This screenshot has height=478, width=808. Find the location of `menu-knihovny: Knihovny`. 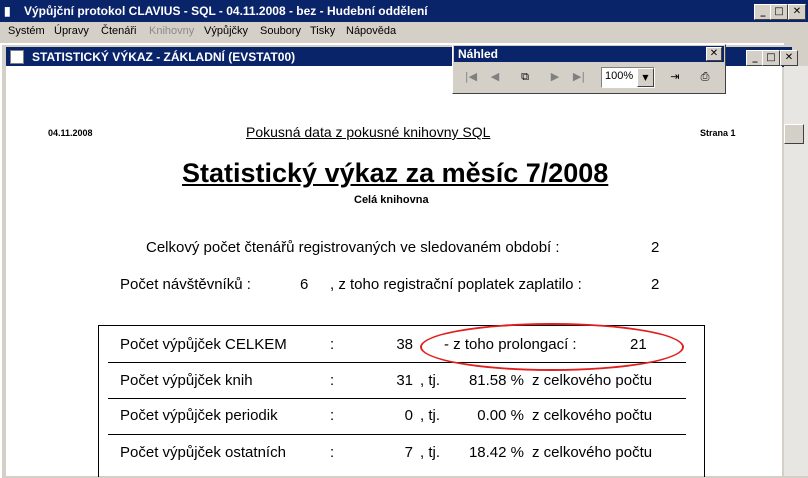

menu-knihovny: Knihovny is located at coordinates (171, 31).